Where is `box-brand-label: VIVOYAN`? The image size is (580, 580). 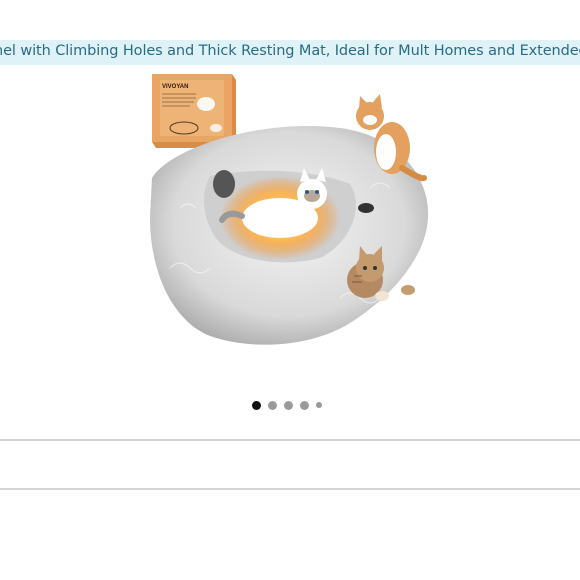 box-brand-label: VIVOYAN is located at coordinates (175, 87).